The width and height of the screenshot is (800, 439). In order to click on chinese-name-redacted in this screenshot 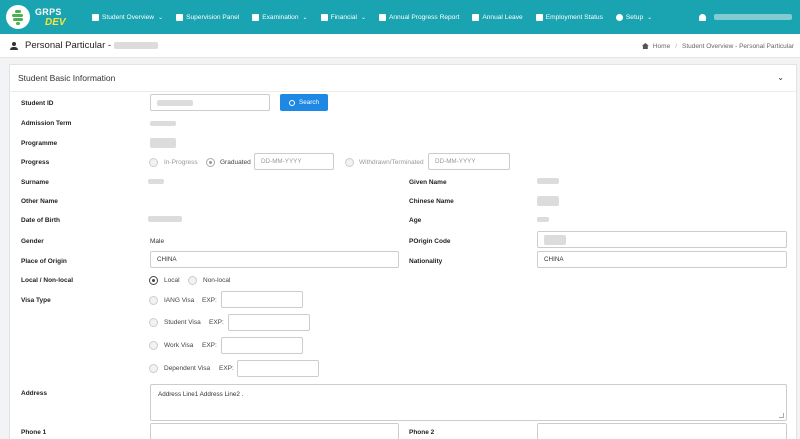, I will do `click(548, 201)`.